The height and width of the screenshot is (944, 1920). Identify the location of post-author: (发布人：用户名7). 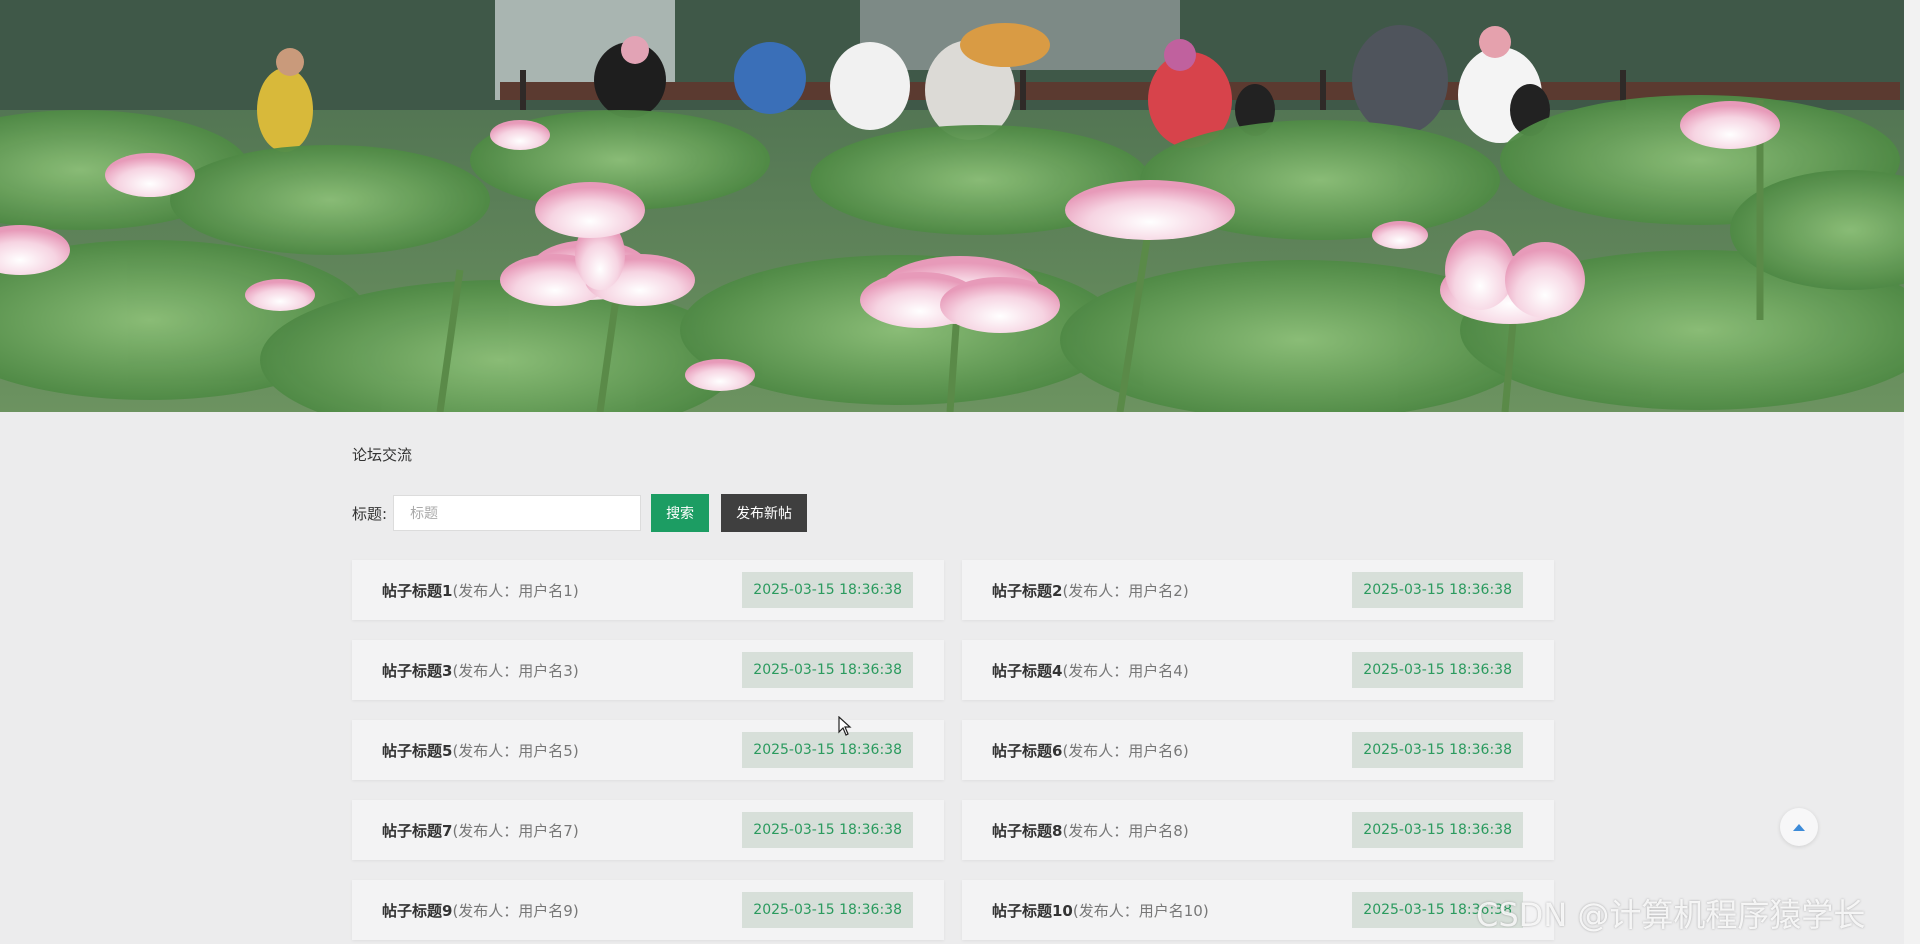
(515, 830).